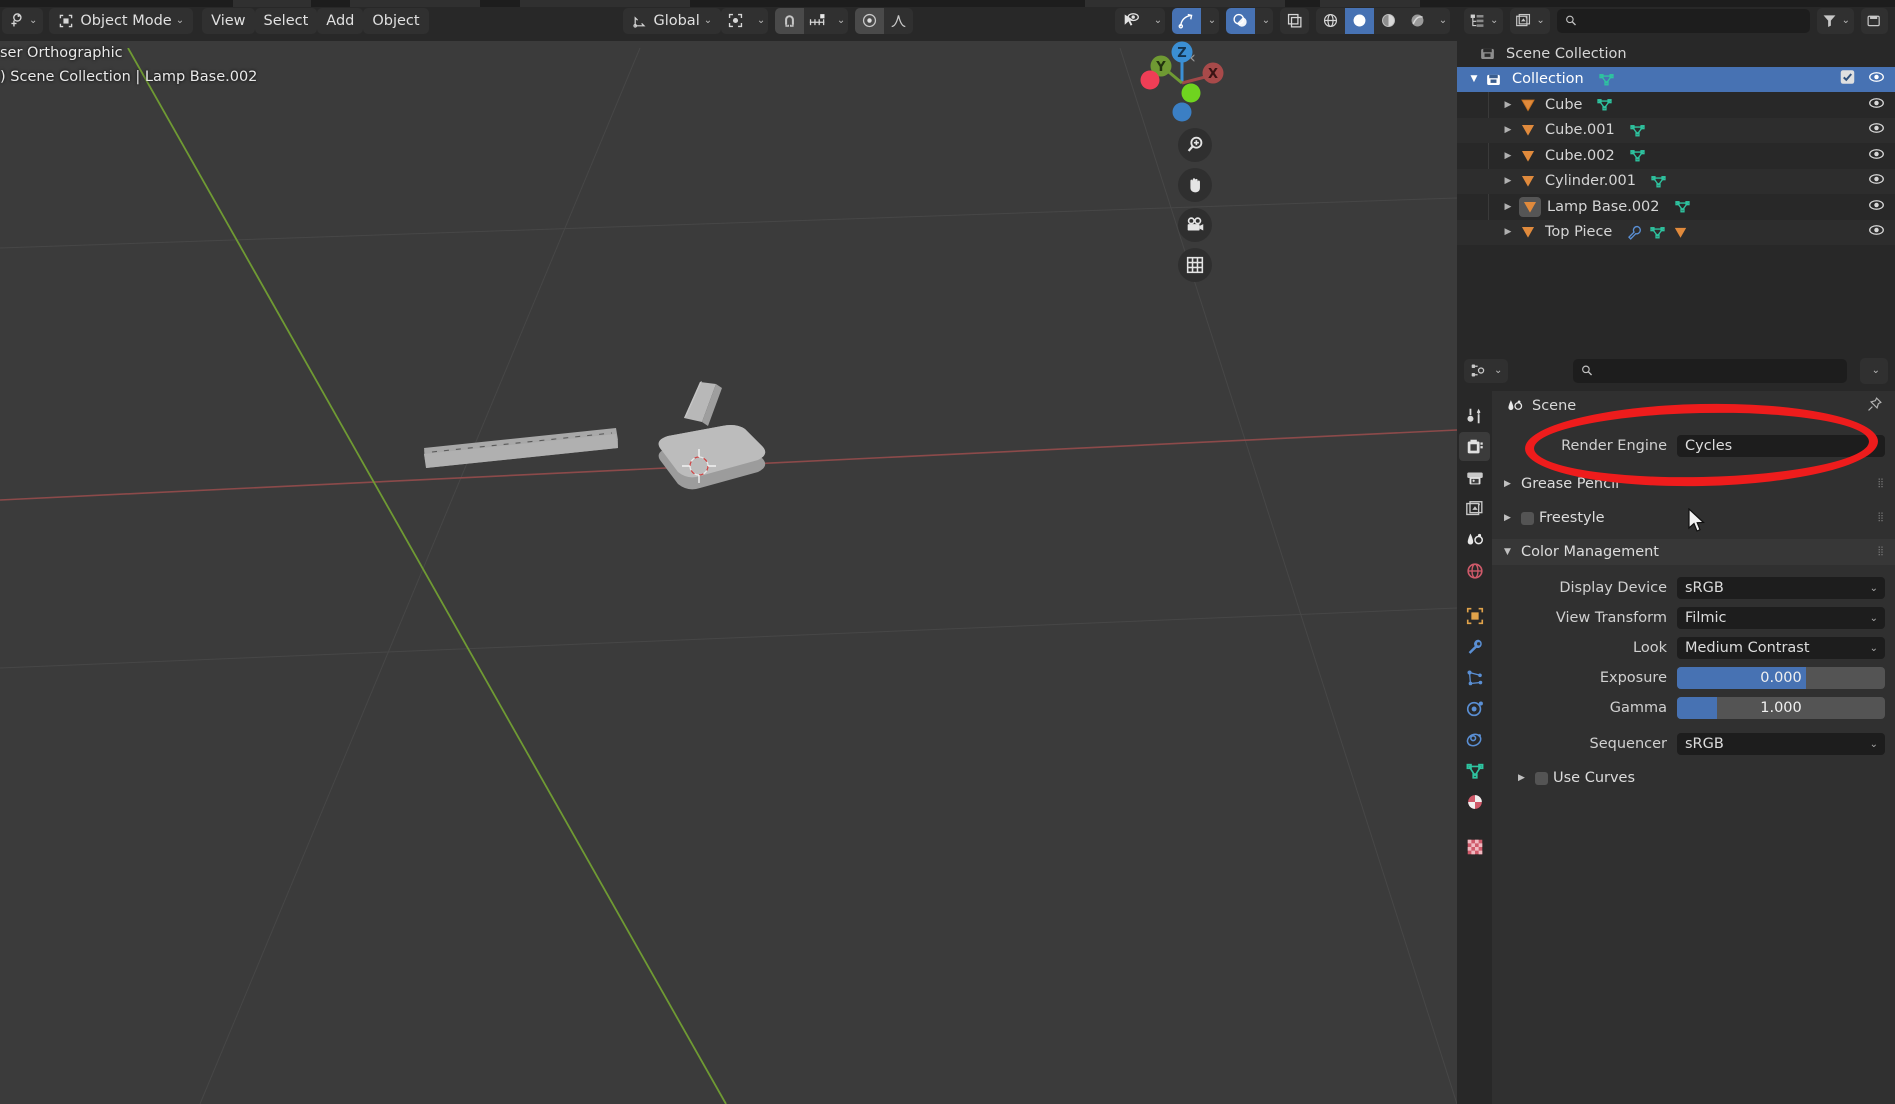  Describe the element at coordinates (1388, 20) in the screenshot. I see `shading-material-button` at that location.